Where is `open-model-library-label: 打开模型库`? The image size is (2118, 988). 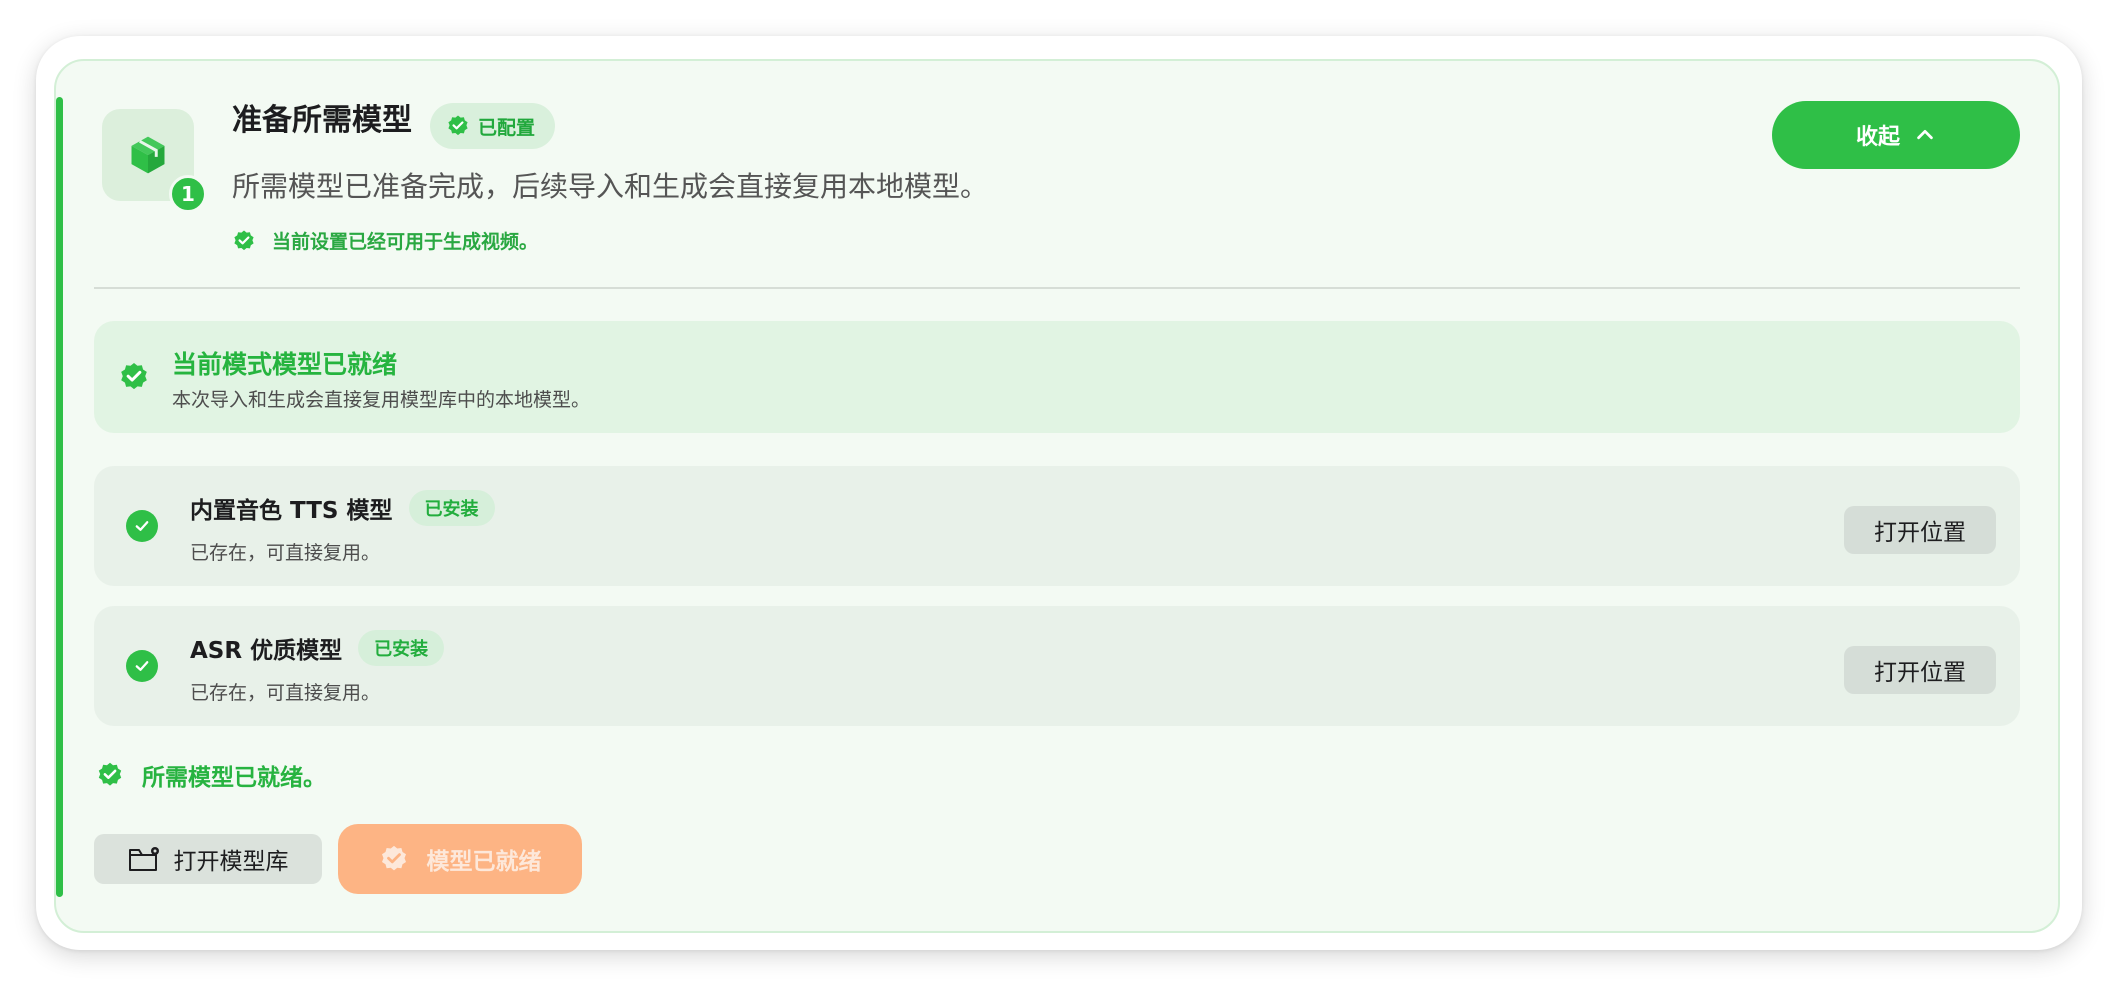 open-model-library-label: 打开模型库 is located at coordinates (231, 862).